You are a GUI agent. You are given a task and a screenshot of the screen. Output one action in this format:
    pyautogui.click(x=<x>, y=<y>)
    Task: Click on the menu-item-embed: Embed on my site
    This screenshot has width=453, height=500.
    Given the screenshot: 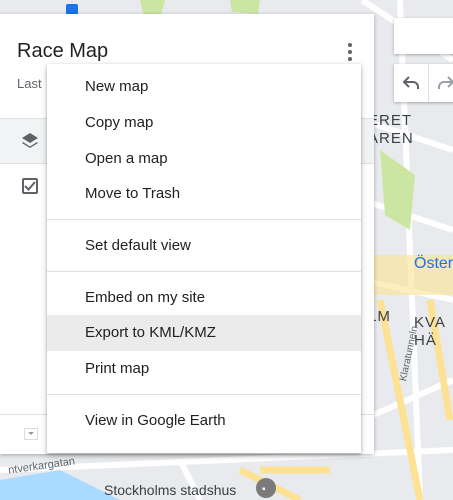 What is the action you would take?
    pyautogui.click(x=204, y=298)
    